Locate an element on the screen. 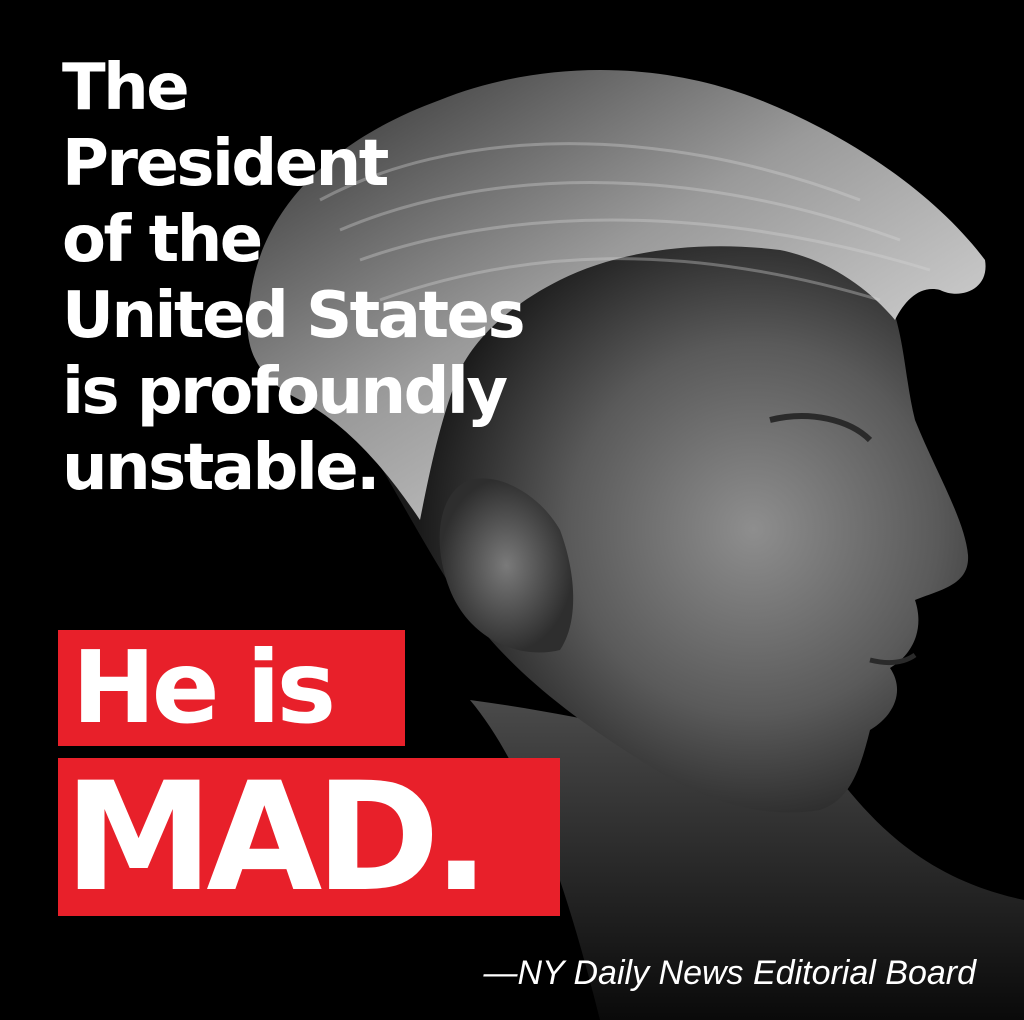  headline-line: President is located at coordinates (225, 164).